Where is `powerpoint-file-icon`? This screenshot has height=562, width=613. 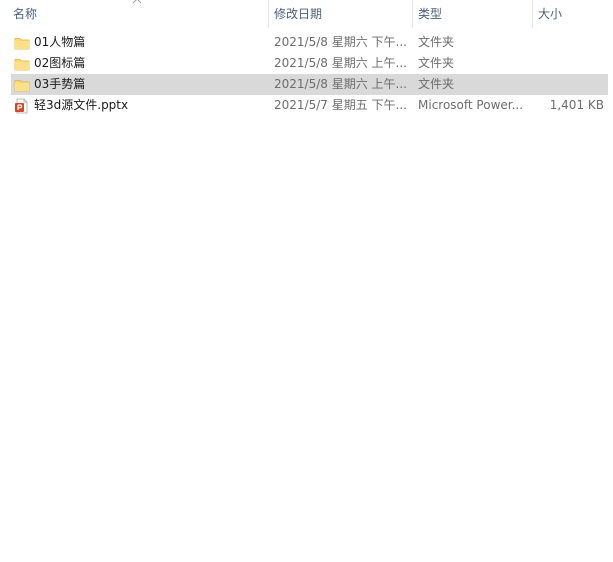 powerpoint-file-icon is located at coordinates (21, 106).